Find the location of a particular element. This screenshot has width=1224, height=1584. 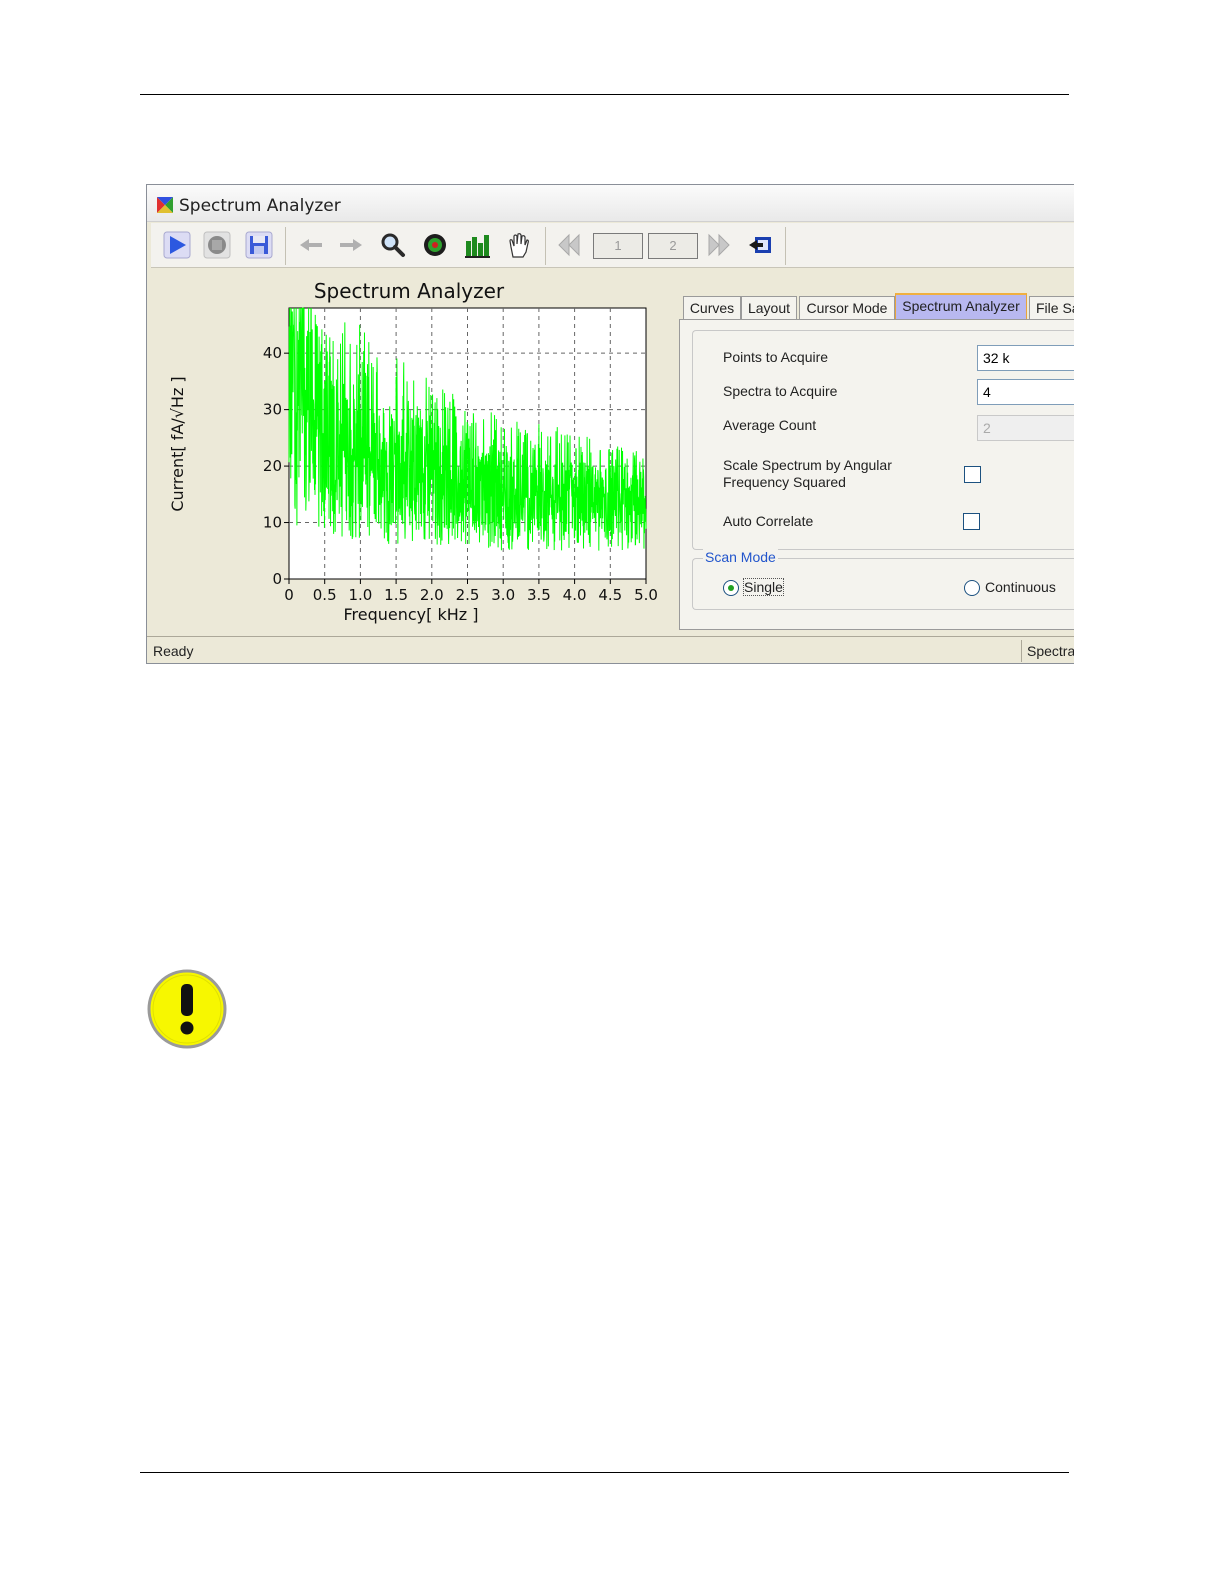

scan-mode-group: Scan Mode Single Continuous is located at coordinates (883, 579).